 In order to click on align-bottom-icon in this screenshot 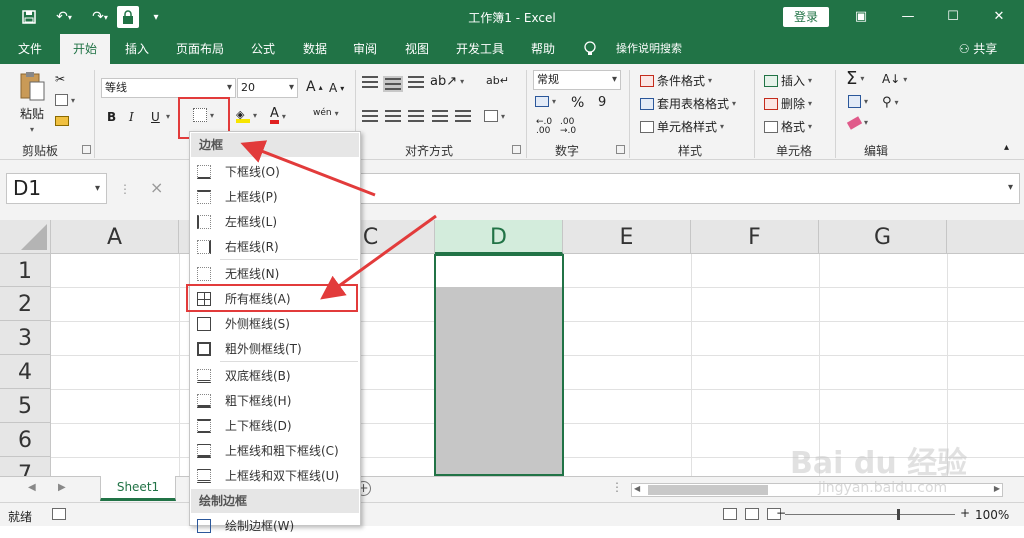, I will do `click(416, 82)`.